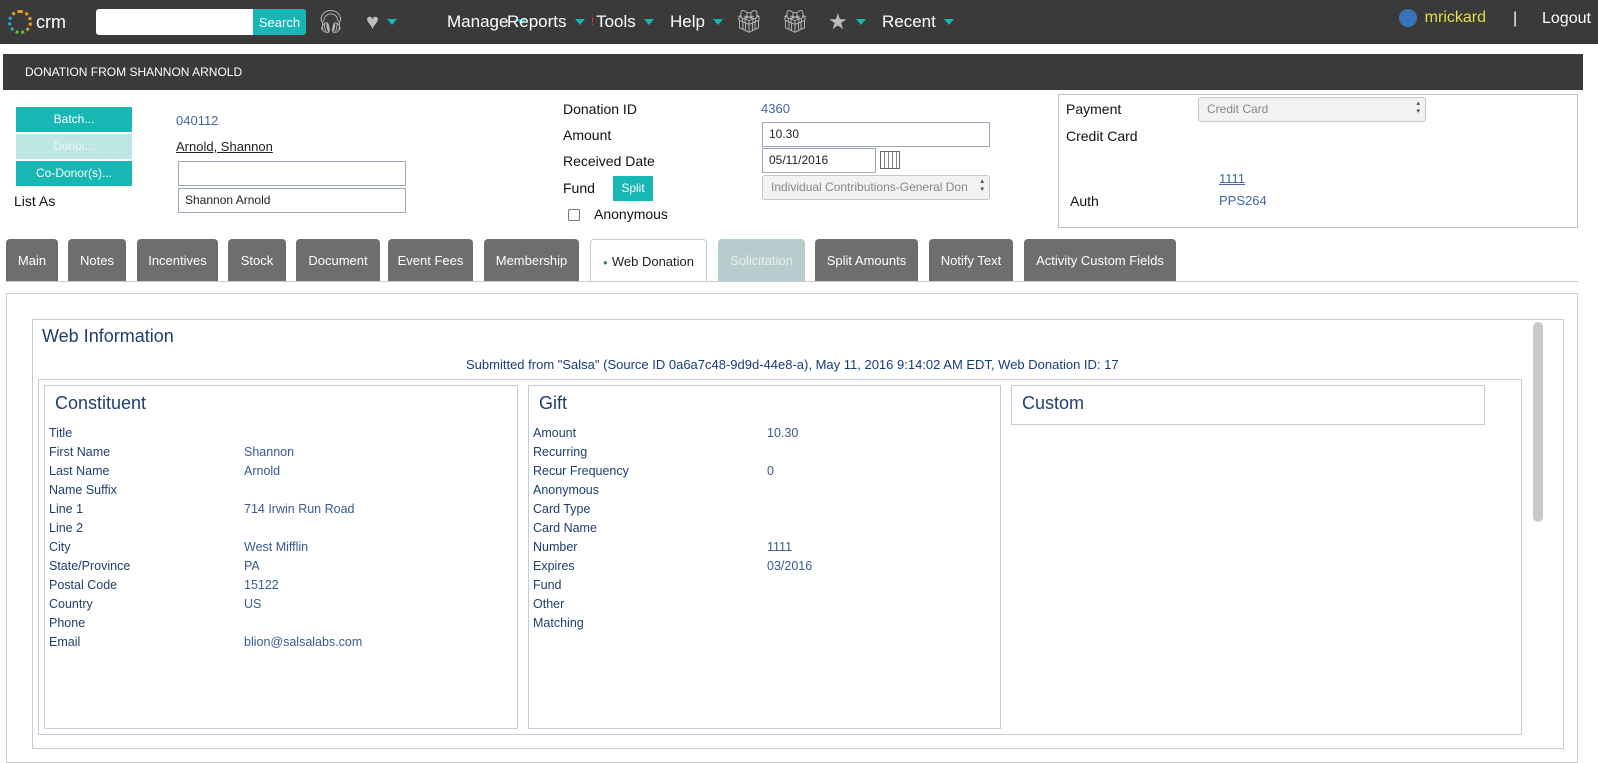  What do you see at coordinates (616, 21) in the screenshot?
I see `tools-label: Tools` at bounding box center [616, 21].